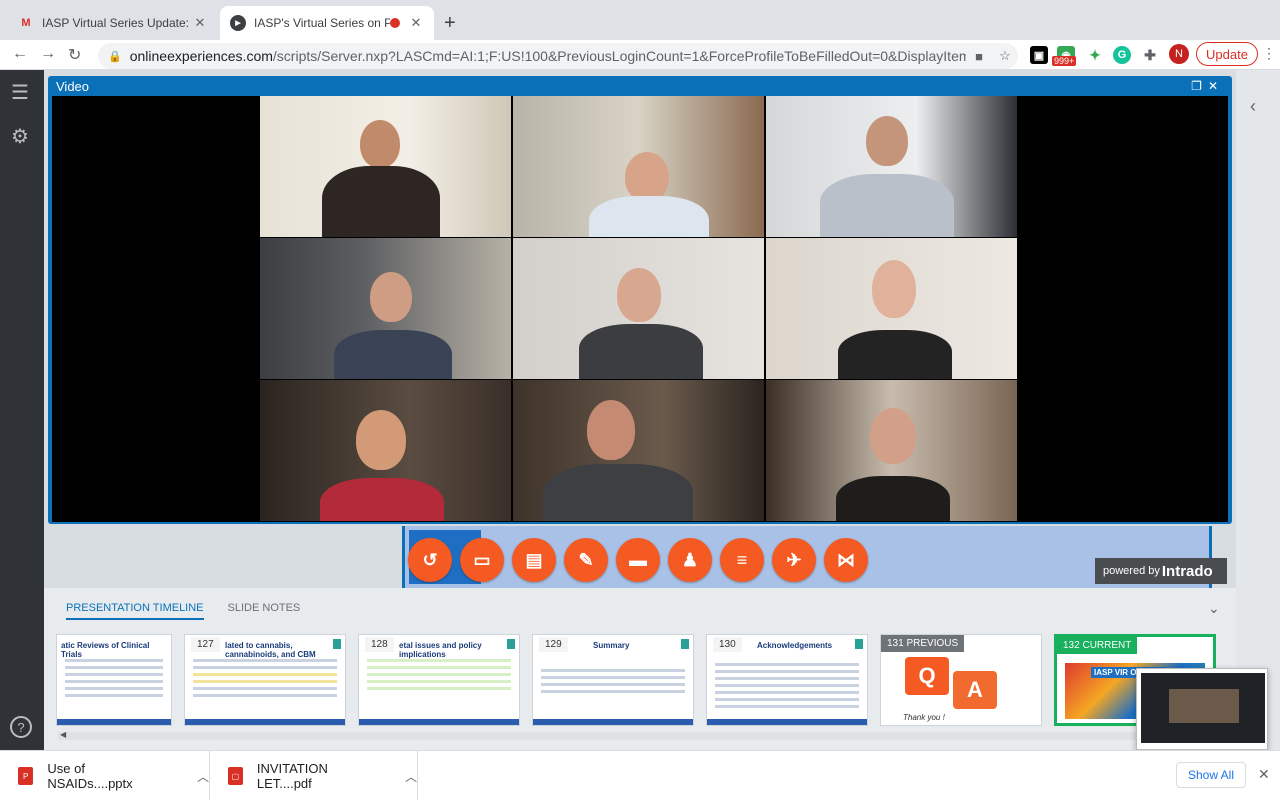  What do you see at coordinates (440, 650) in the screenshot?
I see `slide-title: etal issues and policy implications` at bounding box center [440, 650].